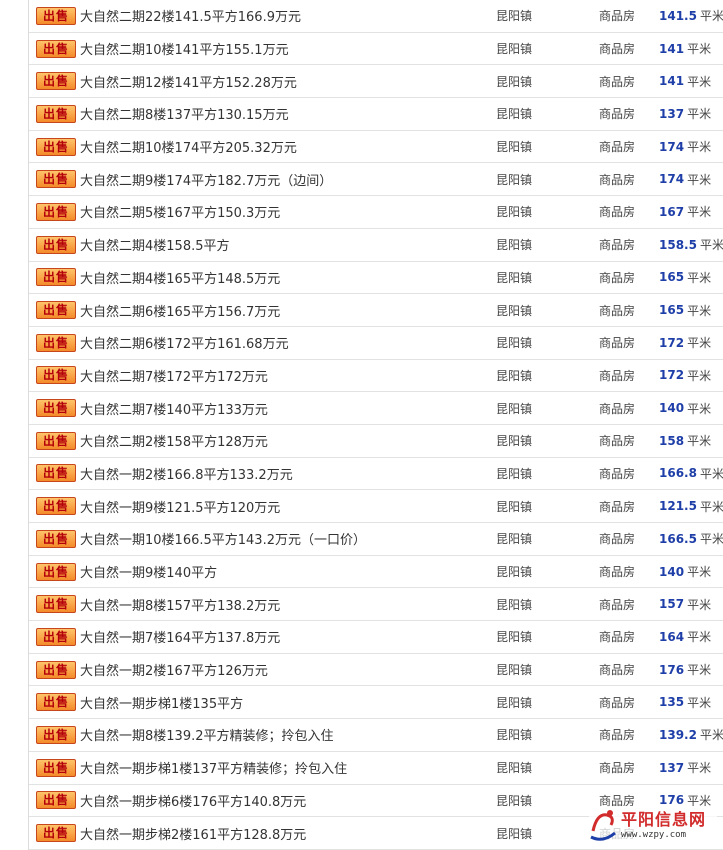  Describe the element at coordinates (174, 670) in the screenshot. I see `listing-title-link: 大自然一期2楼167平方126万元` at that location.